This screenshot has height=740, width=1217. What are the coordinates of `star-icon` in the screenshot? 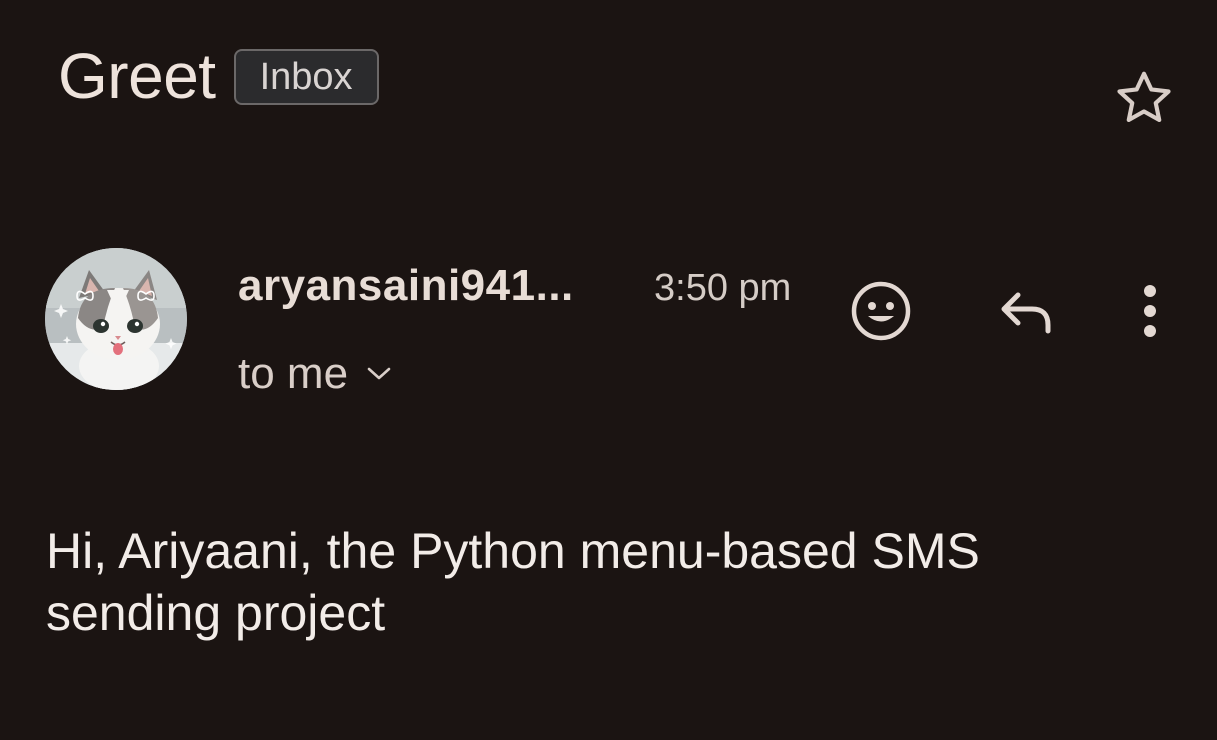 It's located at (1144, 97).